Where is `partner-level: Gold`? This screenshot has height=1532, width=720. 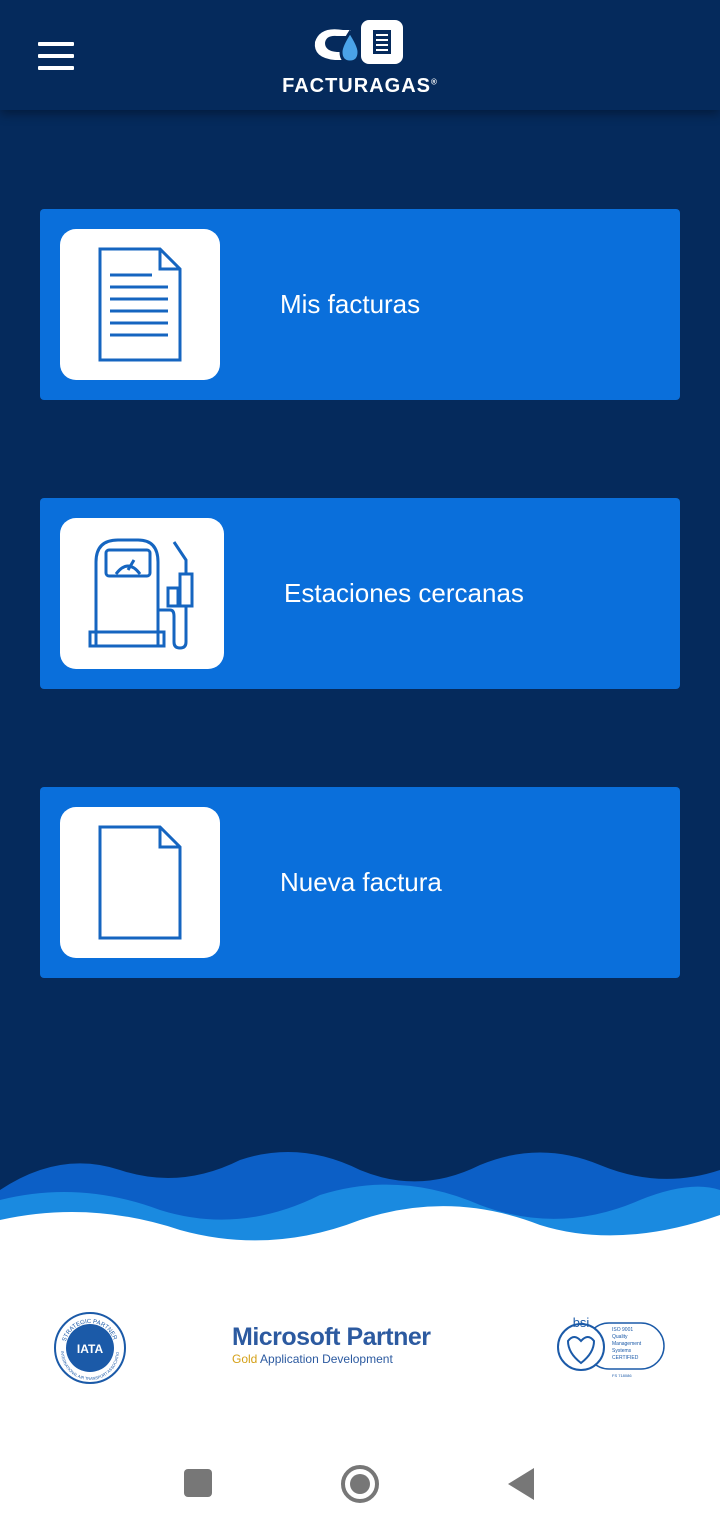 partner-level: Gold is located at coordinates (245, 1359).